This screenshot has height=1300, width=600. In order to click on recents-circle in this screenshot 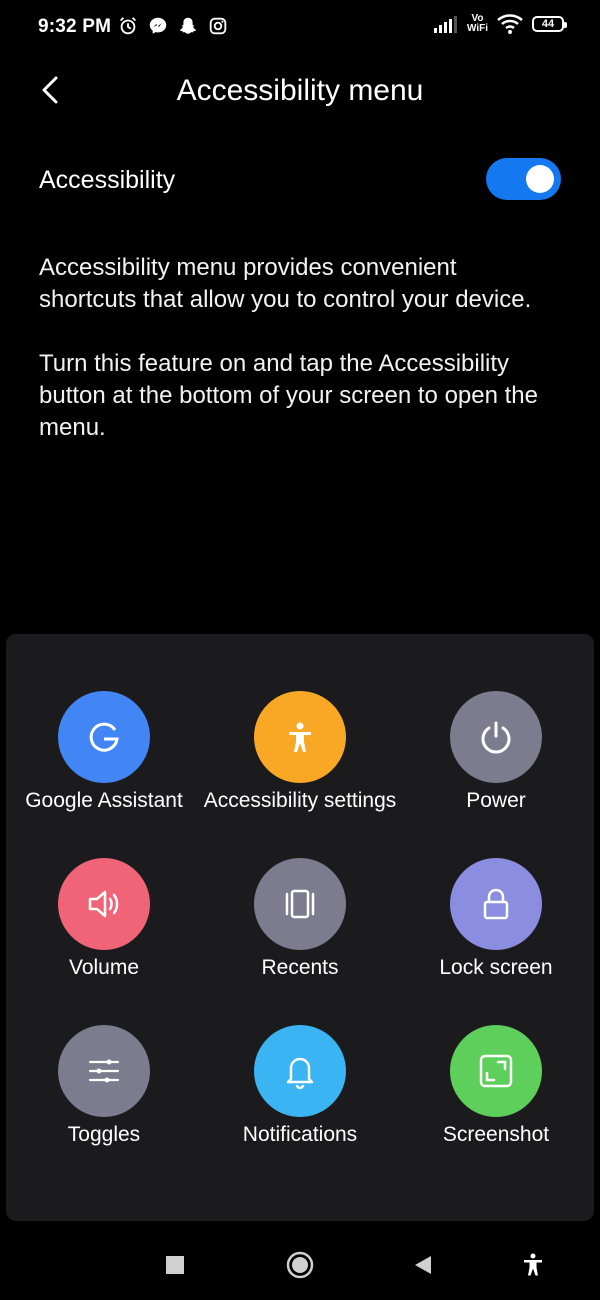, I will do `click(300, 904)`.